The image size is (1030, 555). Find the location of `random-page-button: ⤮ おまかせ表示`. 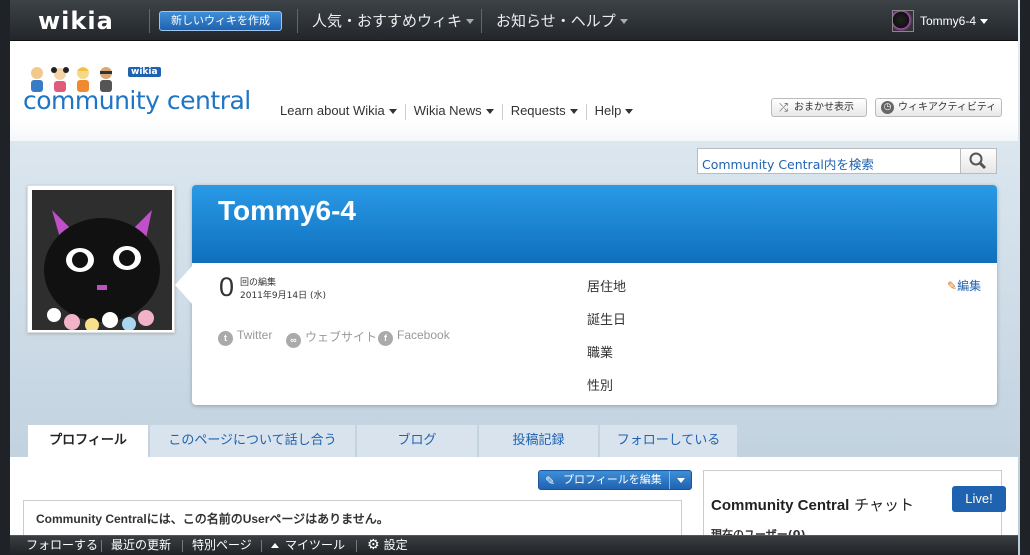

random-page-button: ⤮ おまかせ表示 is located at coordinates (819, 107).